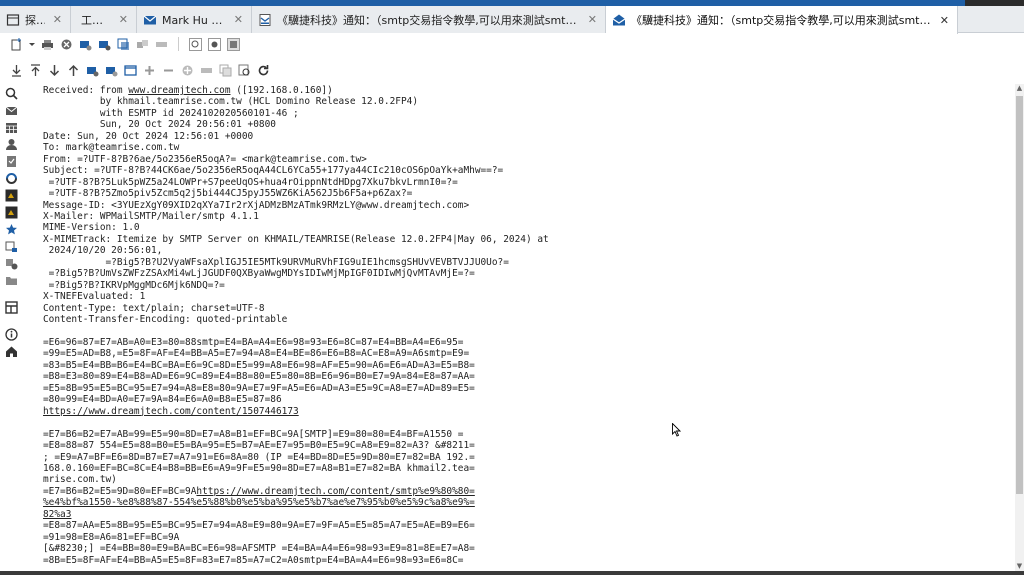 The height and width of the screenshot is (575, 1024). I want to click on tab-label: Mark Hu - 郵件, so click(194, 20).